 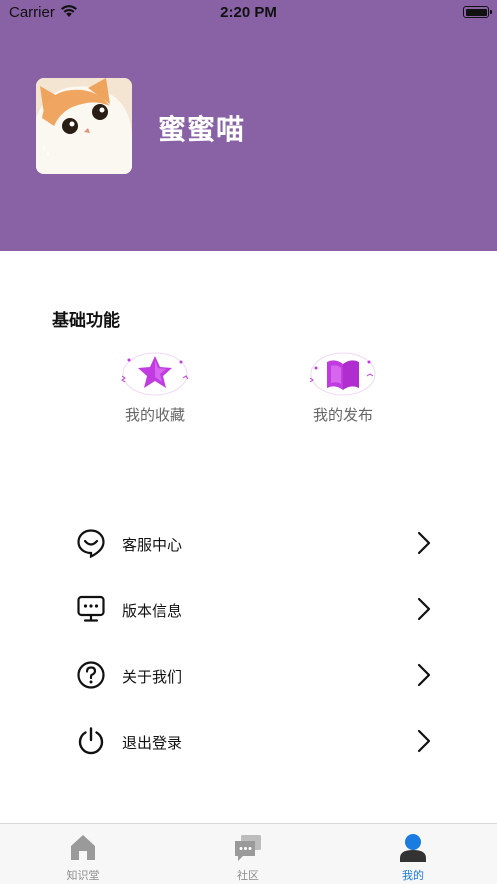 I want to click on favorites-button: 我的收藏, so click(x=155, y=386).